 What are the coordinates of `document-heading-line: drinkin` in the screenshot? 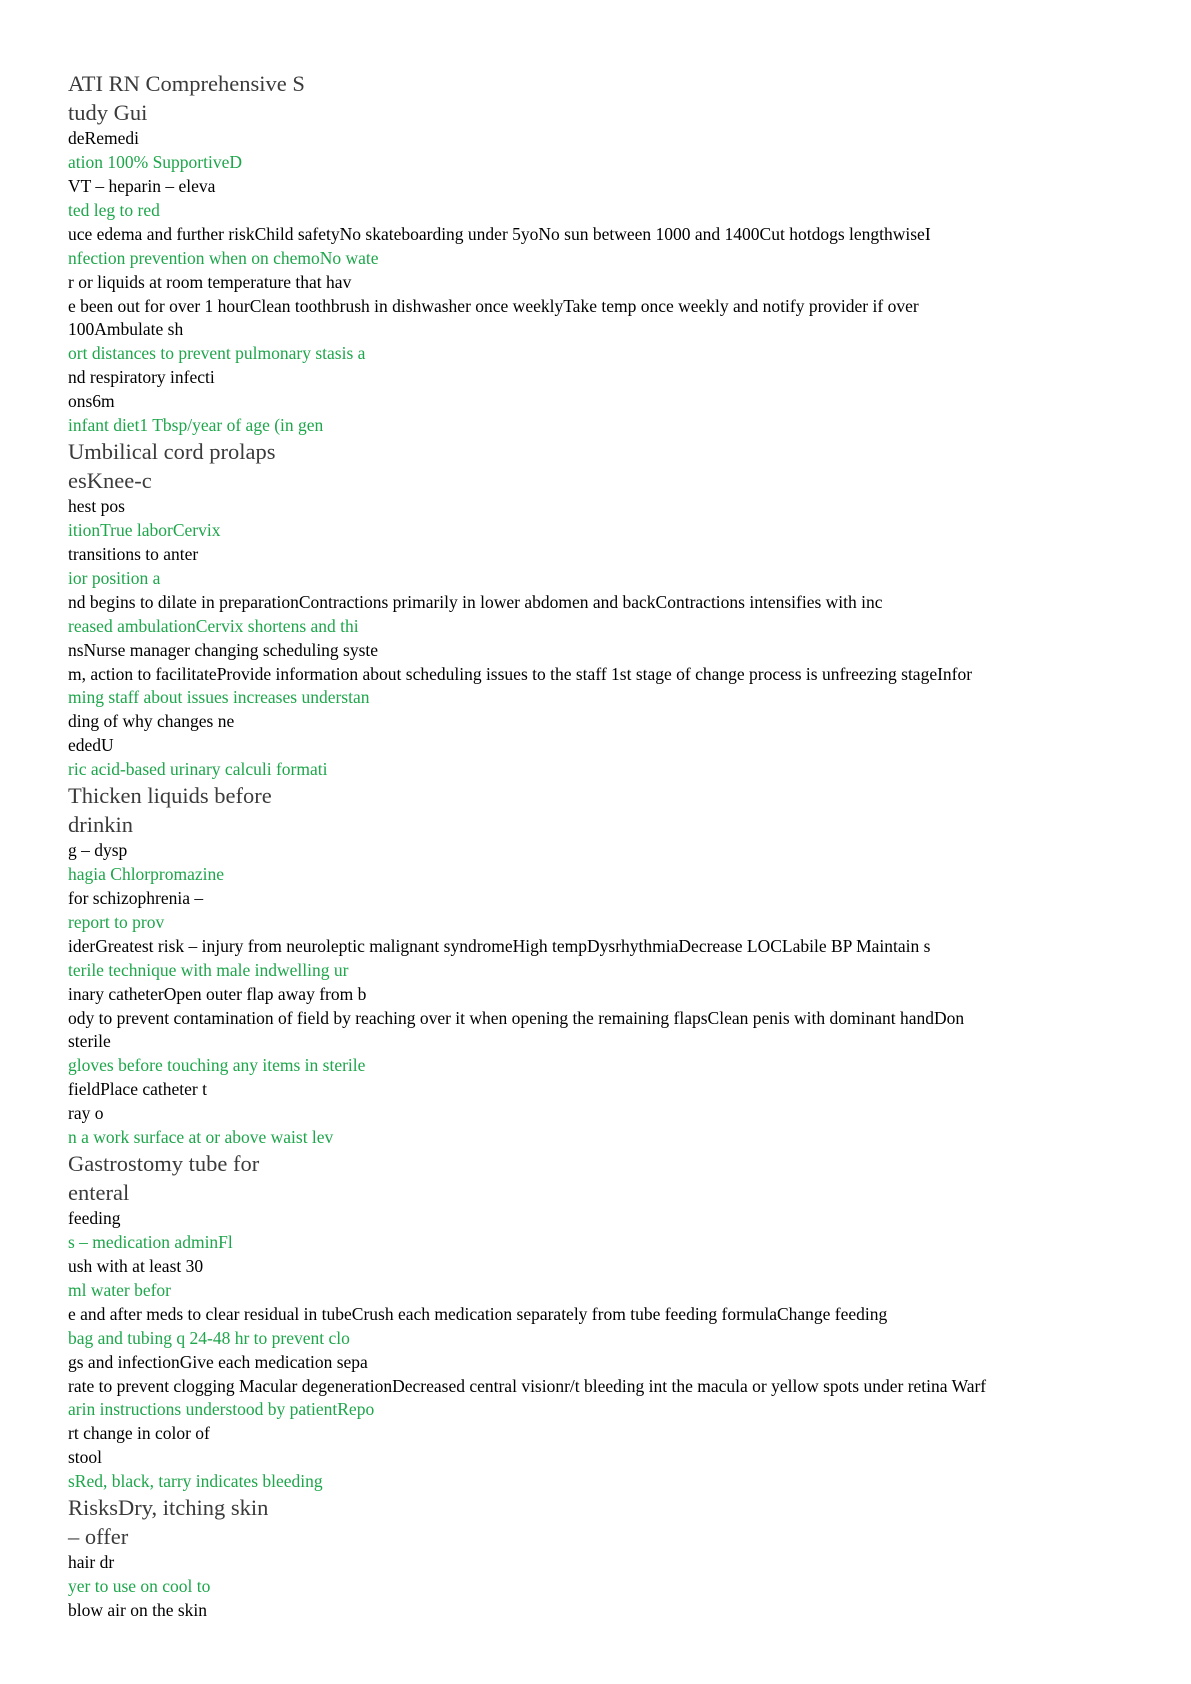 It's located at (100, 824).